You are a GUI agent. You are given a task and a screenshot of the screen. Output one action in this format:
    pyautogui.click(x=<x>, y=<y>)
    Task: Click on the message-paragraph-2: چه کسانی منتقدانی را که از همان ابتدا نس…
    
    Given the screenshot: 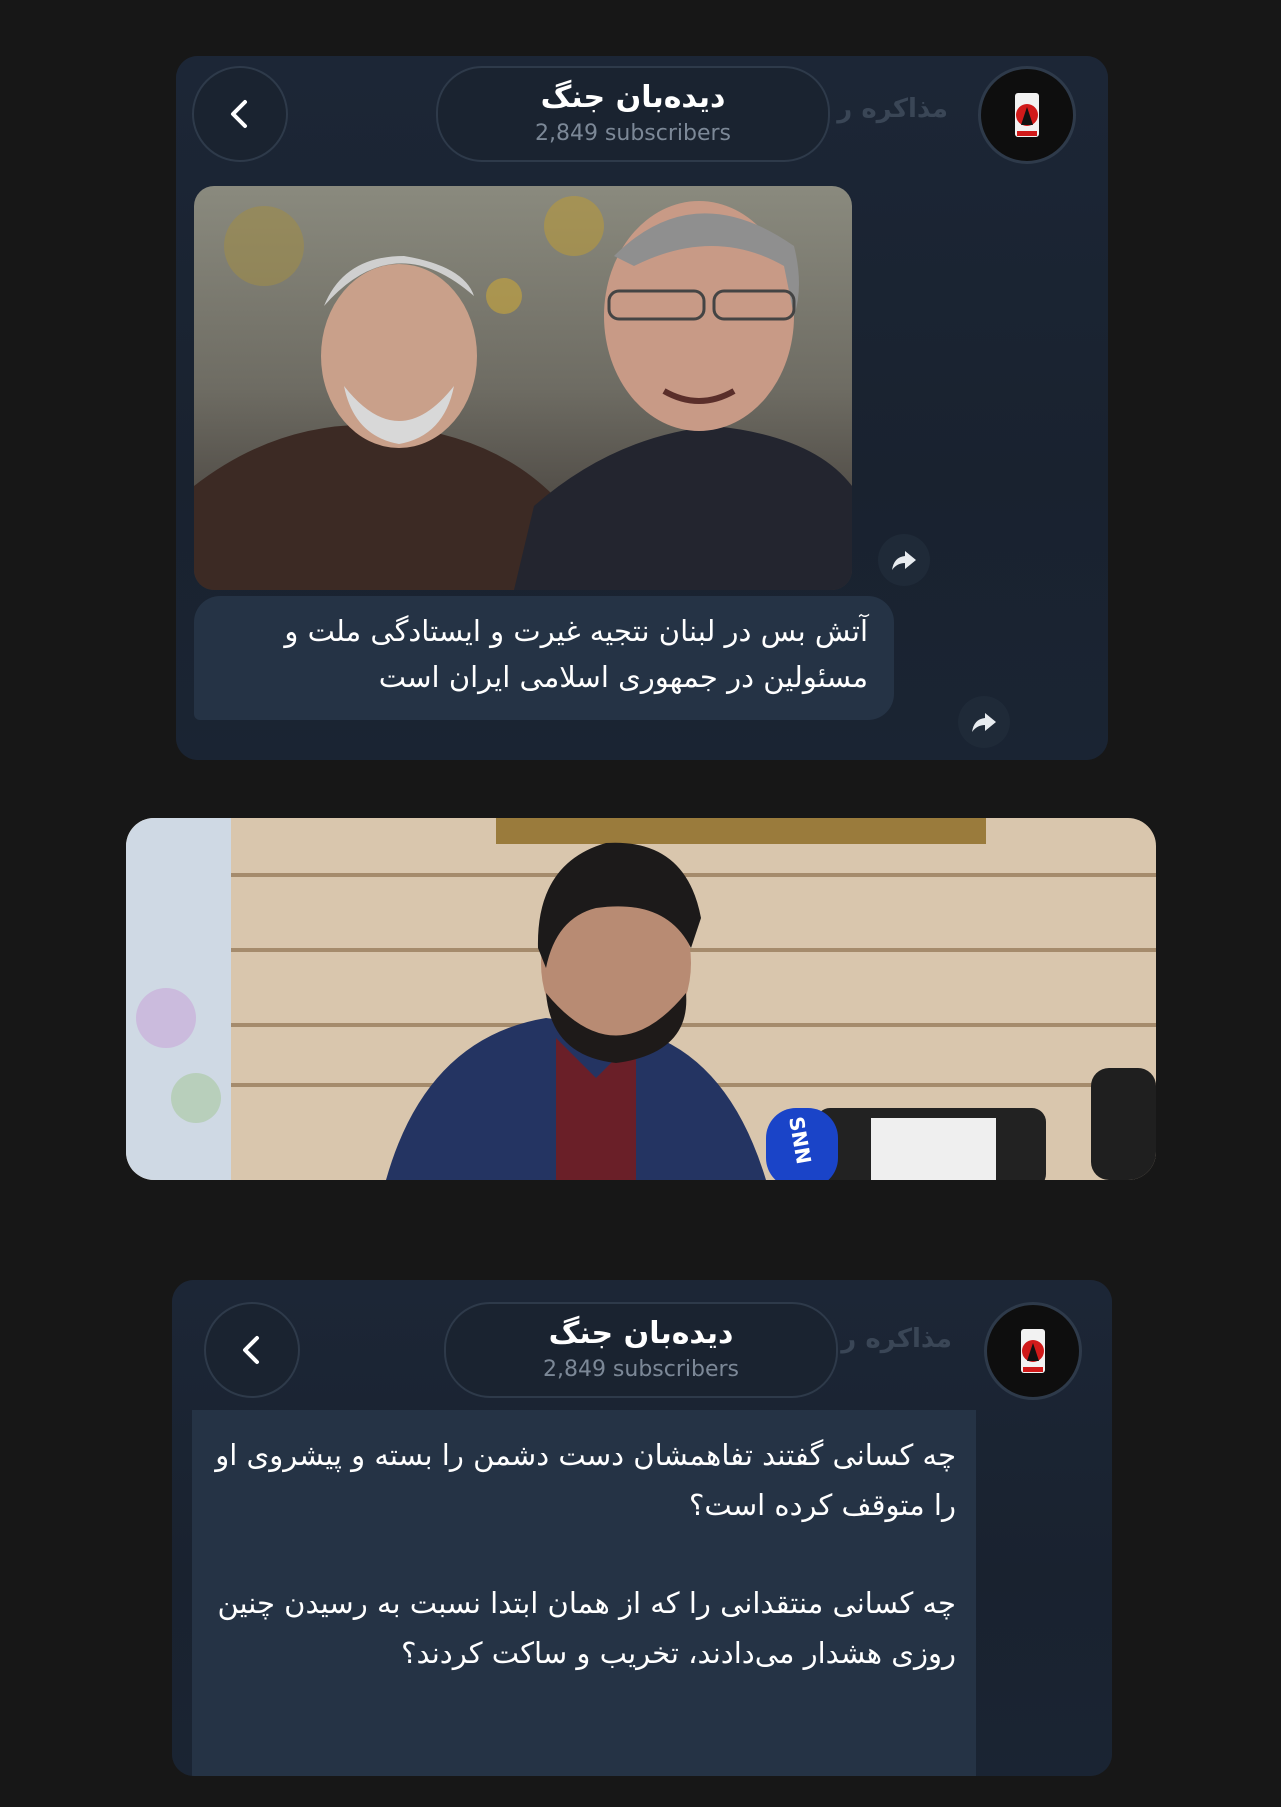 What is the action you would take?
    pyautogui.click(x=586, y=1628)
    